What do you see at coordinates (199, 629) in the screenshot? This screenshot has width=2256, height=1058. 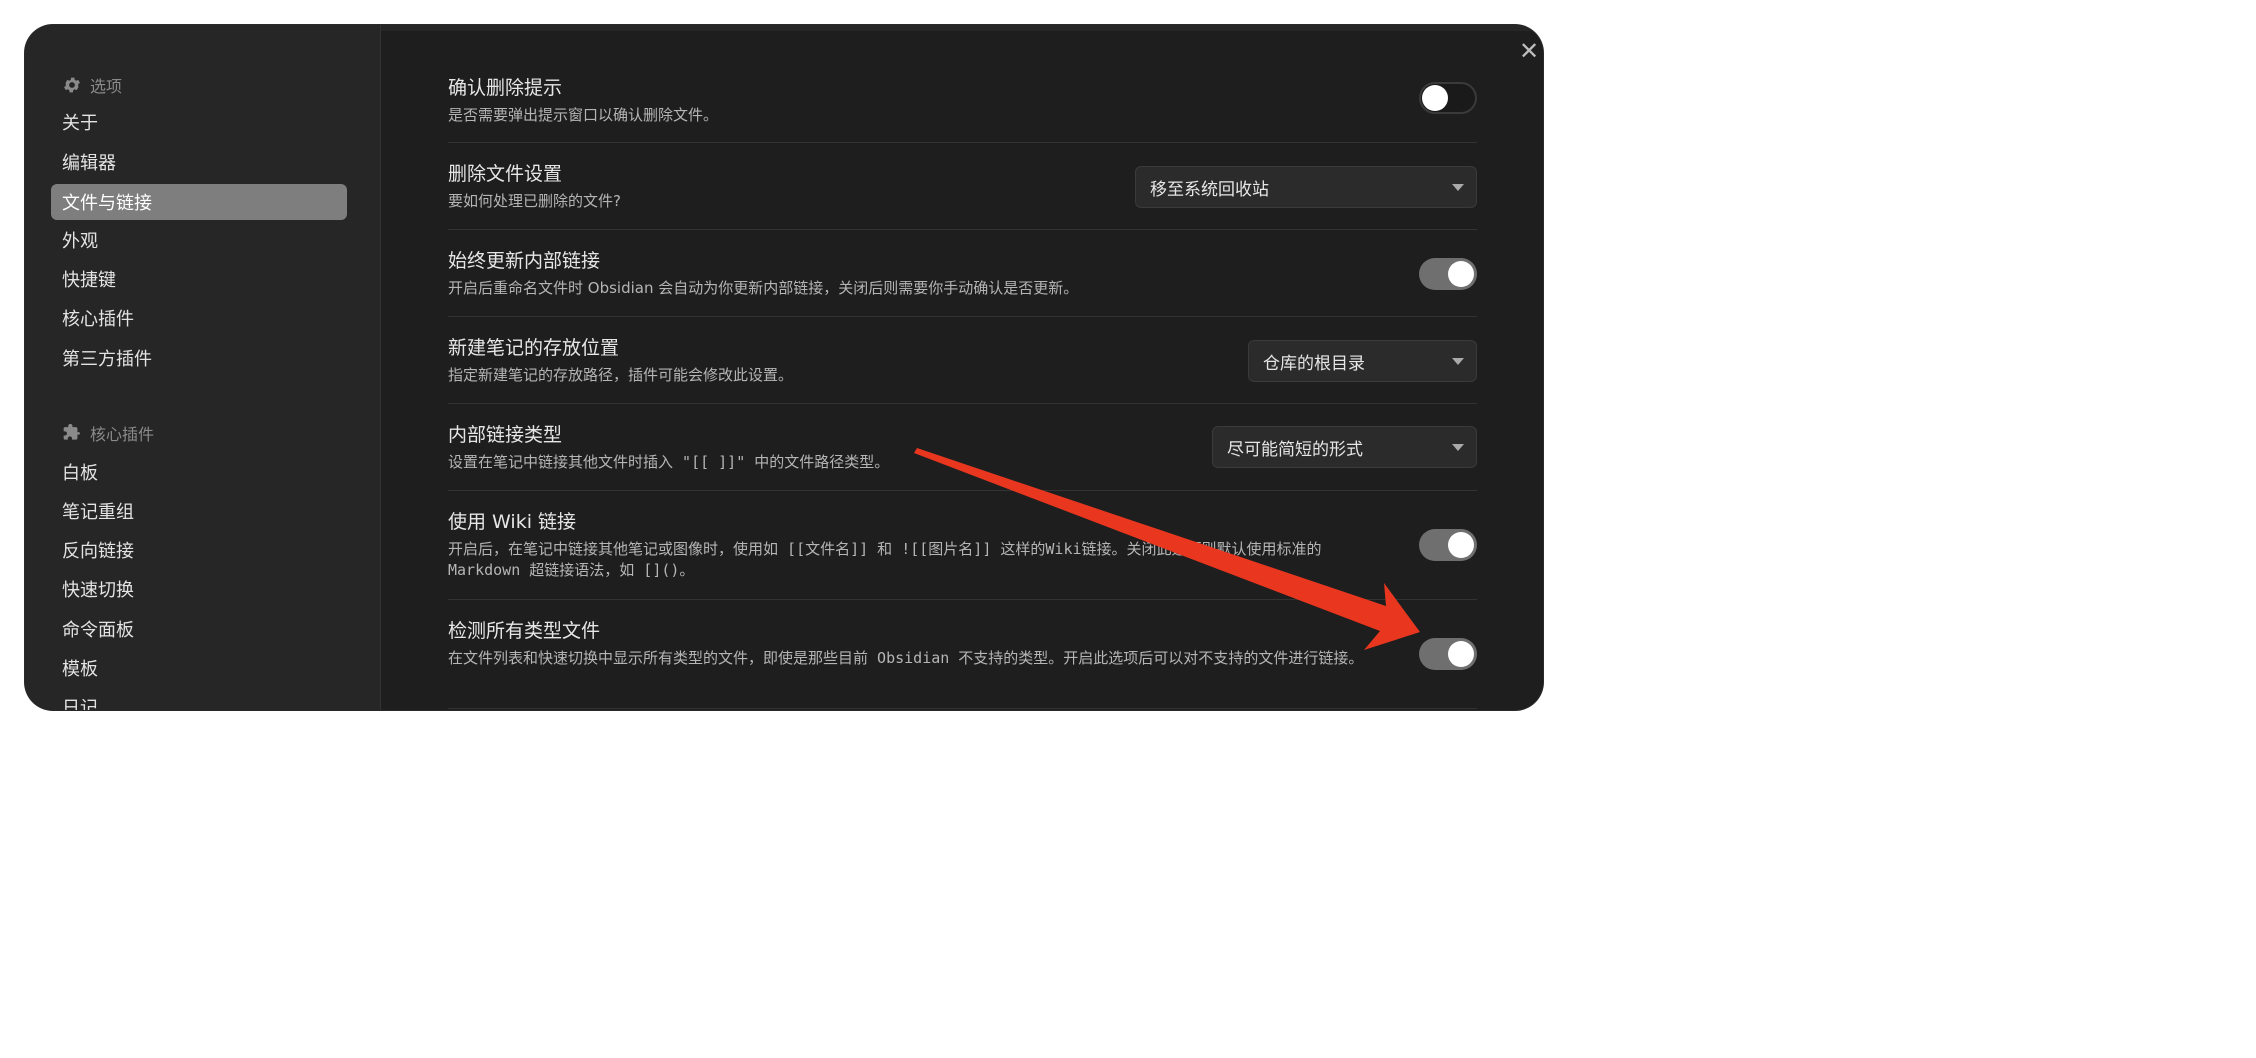 I see `sidebar-item-command-palette: 命令面板` at bounding box center [199, 629].